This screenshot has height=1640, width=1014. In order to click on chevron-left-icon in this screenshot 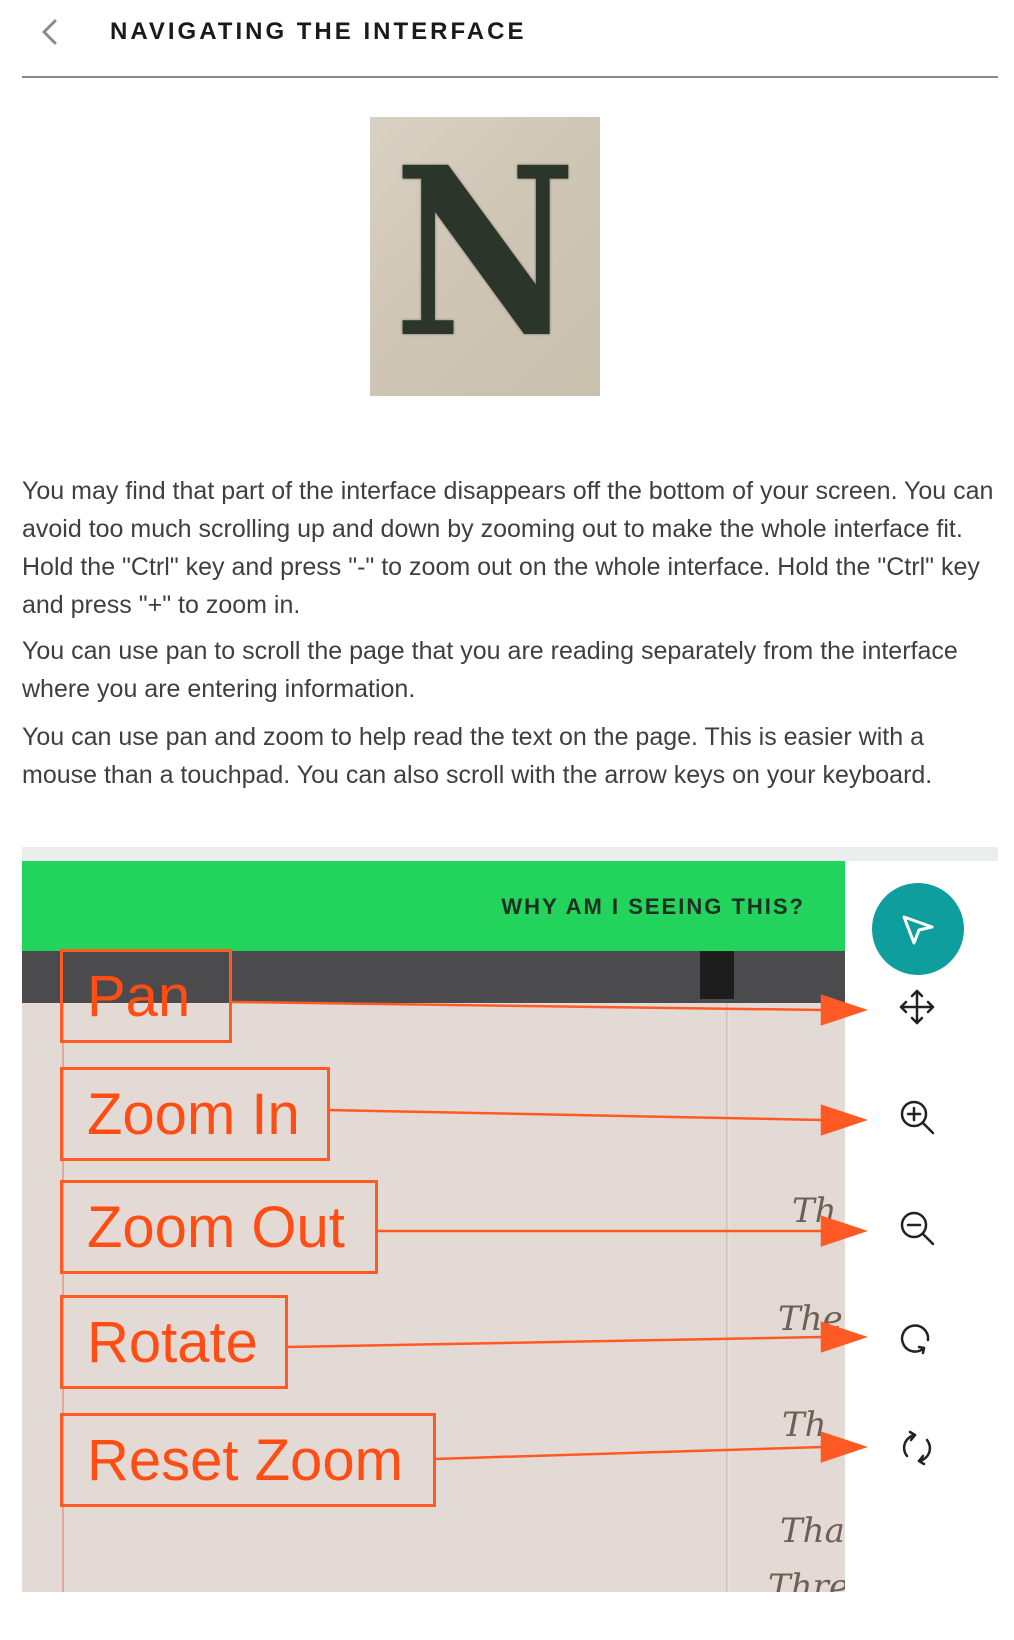, I will do `click(49, 32)`.